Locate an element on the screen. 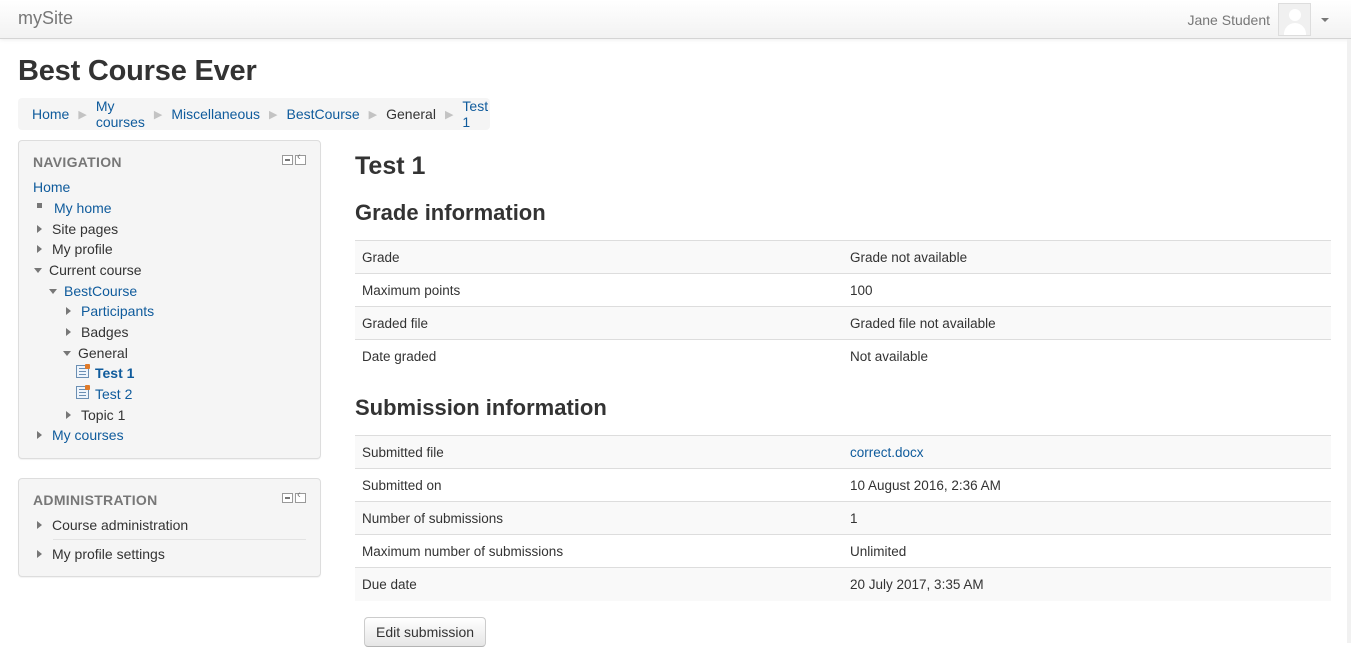 This screenshot has width=1351, height=647. navigation-block-header: NAVIGATION is located at coordinates (169, 159).